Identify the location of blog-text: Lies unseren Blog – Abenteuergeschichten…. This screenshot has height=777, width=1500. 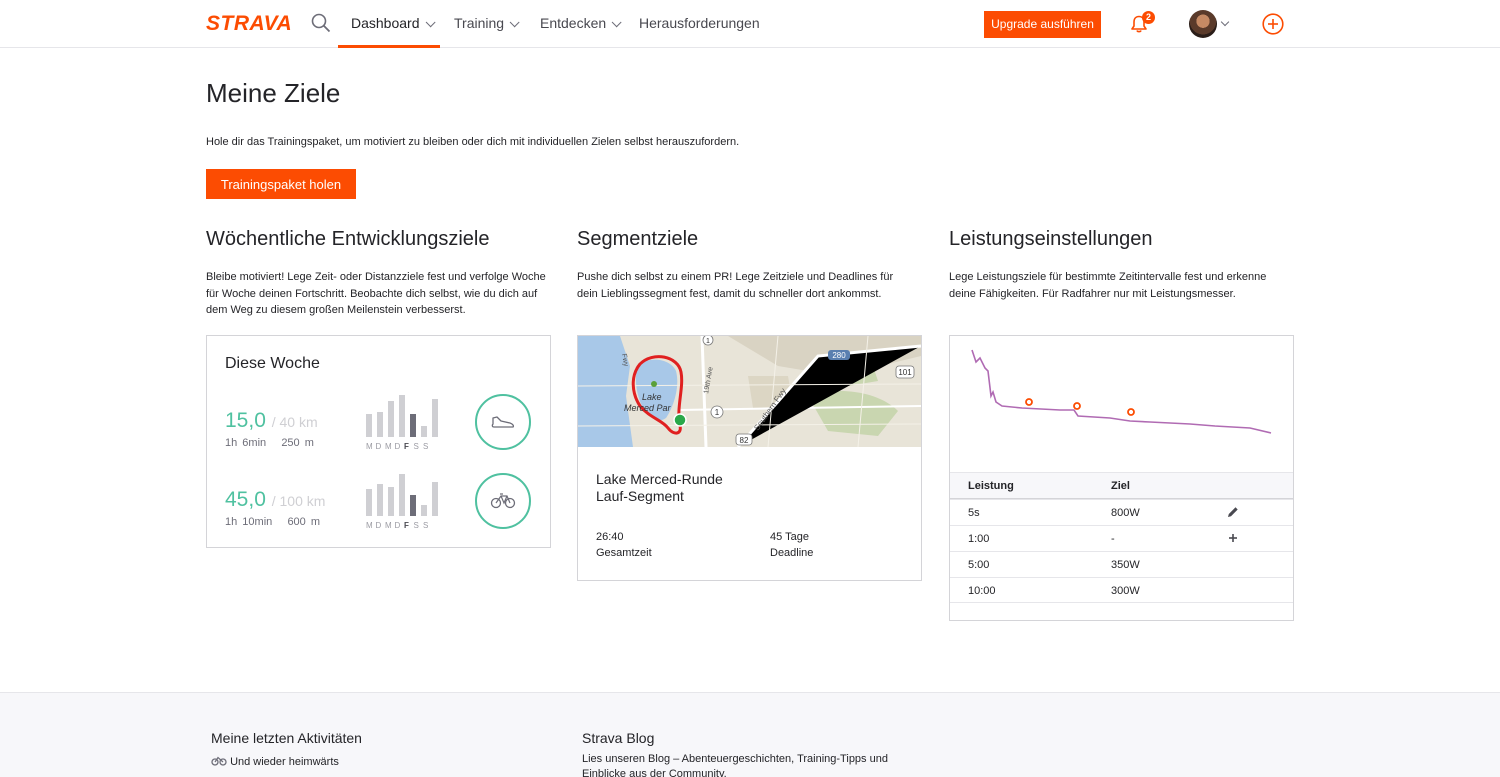
(735, 764).